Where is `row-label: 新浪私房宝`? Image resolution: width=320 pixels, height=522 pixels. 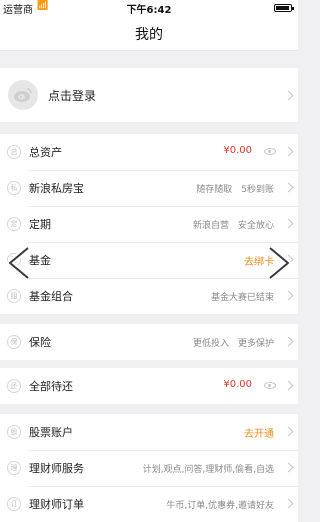 row-label: 新浪私房宝 is located at coordinates (56, 188).